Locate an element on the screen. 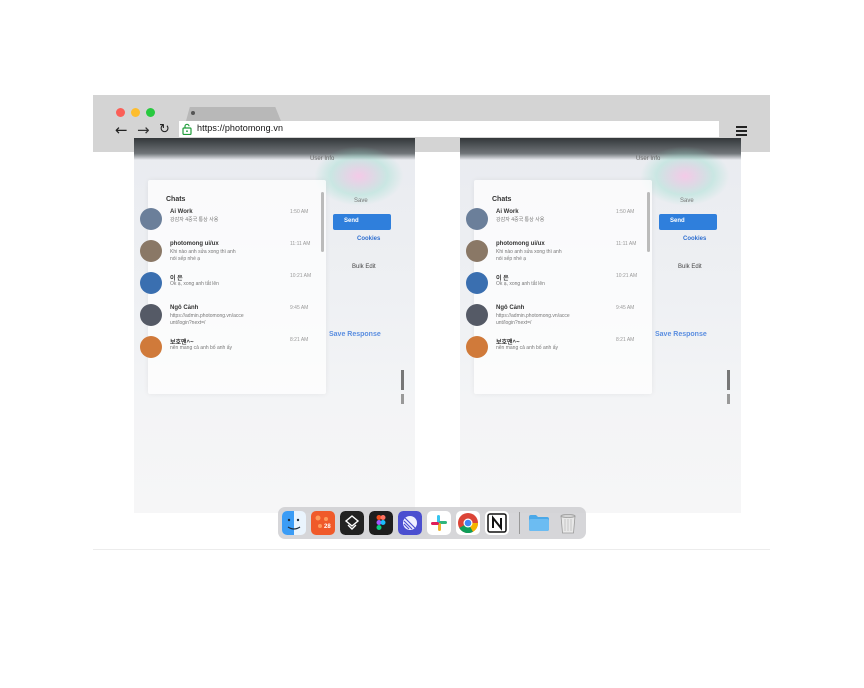  divider is located at coordinates (431, 549).